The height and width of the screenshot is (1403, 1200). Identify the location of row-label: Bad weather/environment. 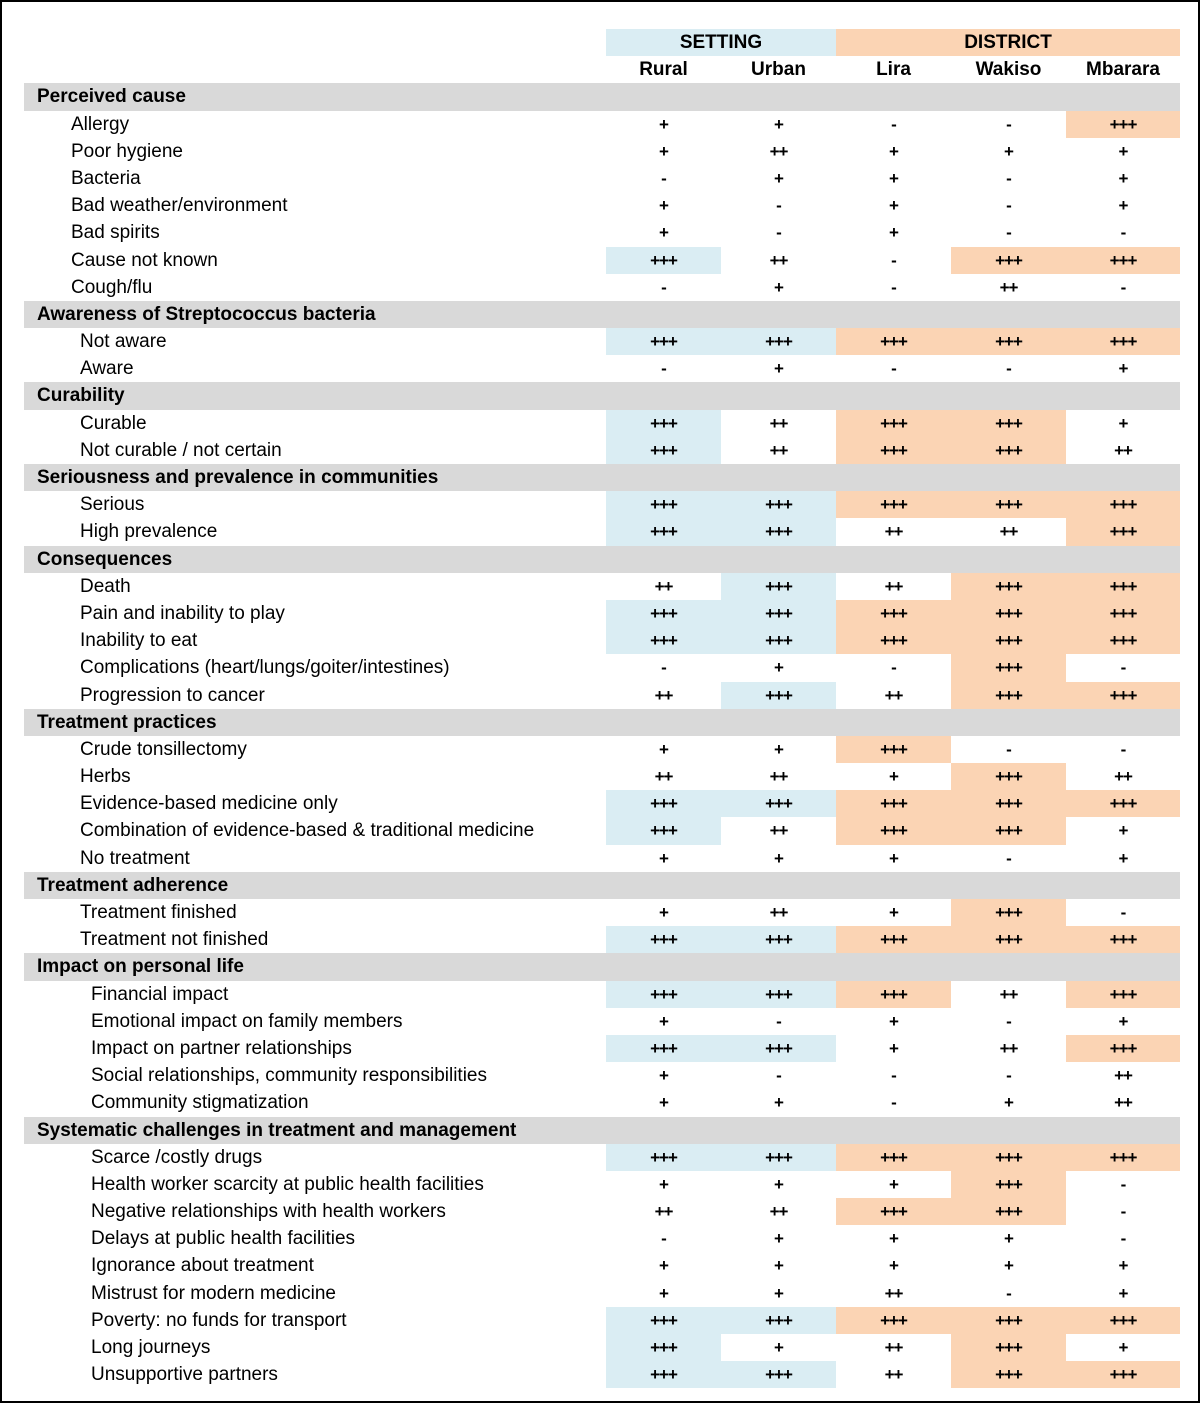
(179, 206).